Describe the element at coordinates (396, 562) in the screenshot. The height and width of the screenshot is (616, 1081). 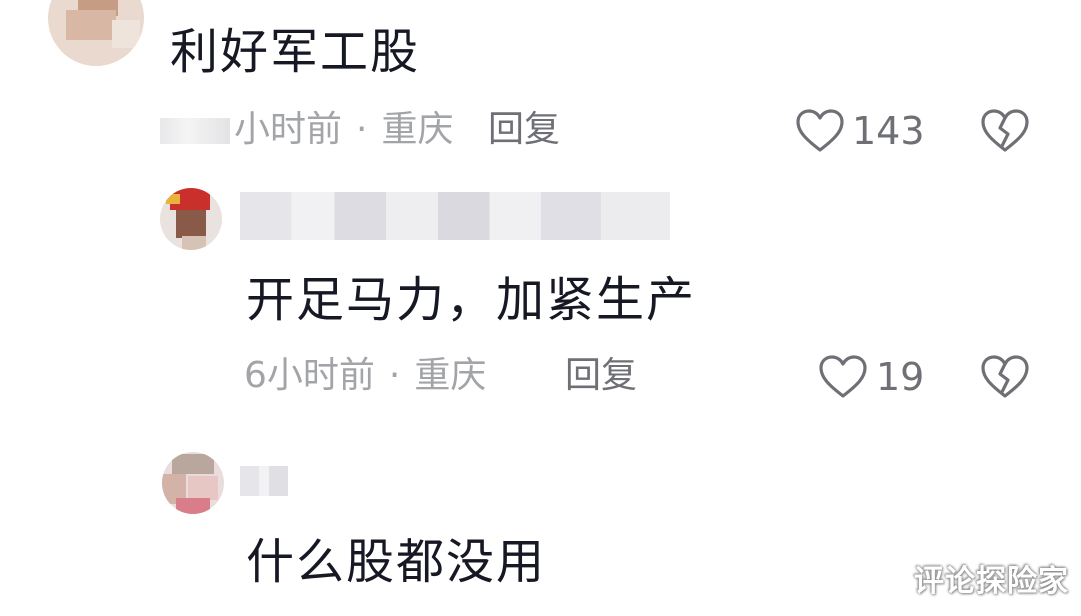
I see `comment-text: 什么股都没用` at that location.